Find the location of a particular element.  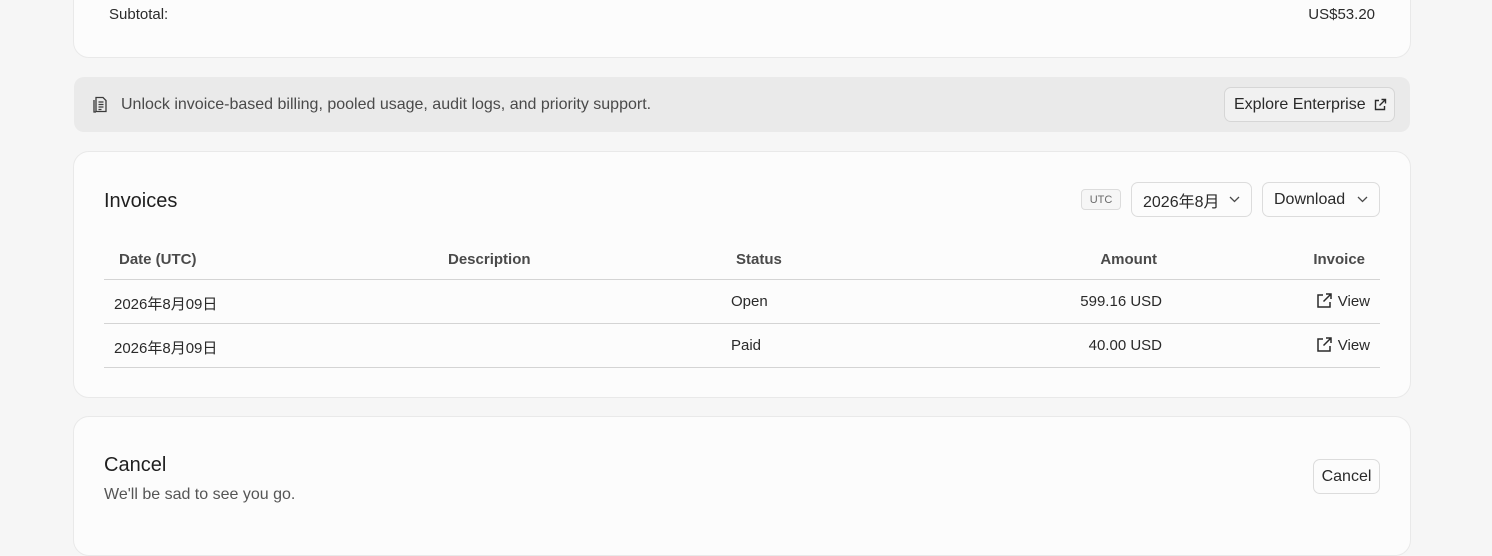

receipt-icon is located at coordinates (101, 104).